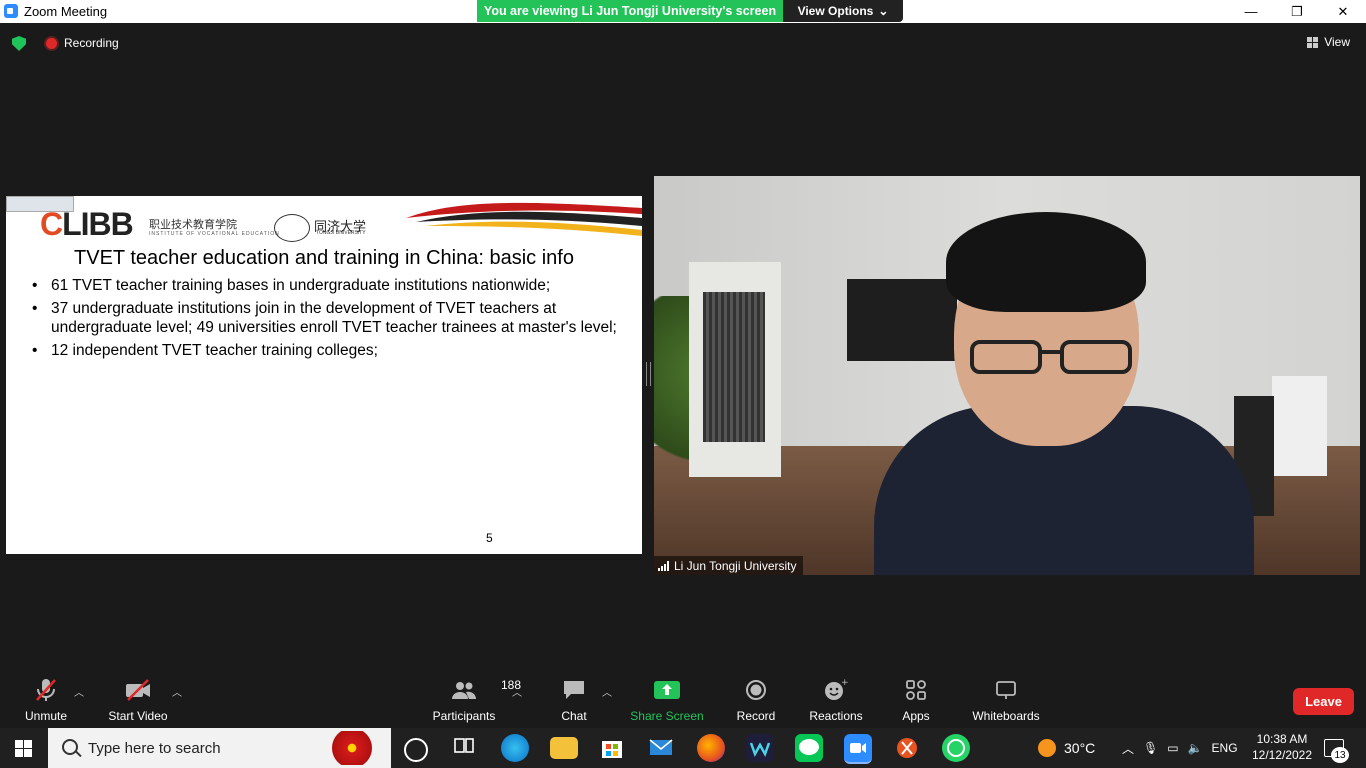 Image resolution: width=1366 pixels, height=768 pixels. I want to click on split-view-handle, so click(648, 374).